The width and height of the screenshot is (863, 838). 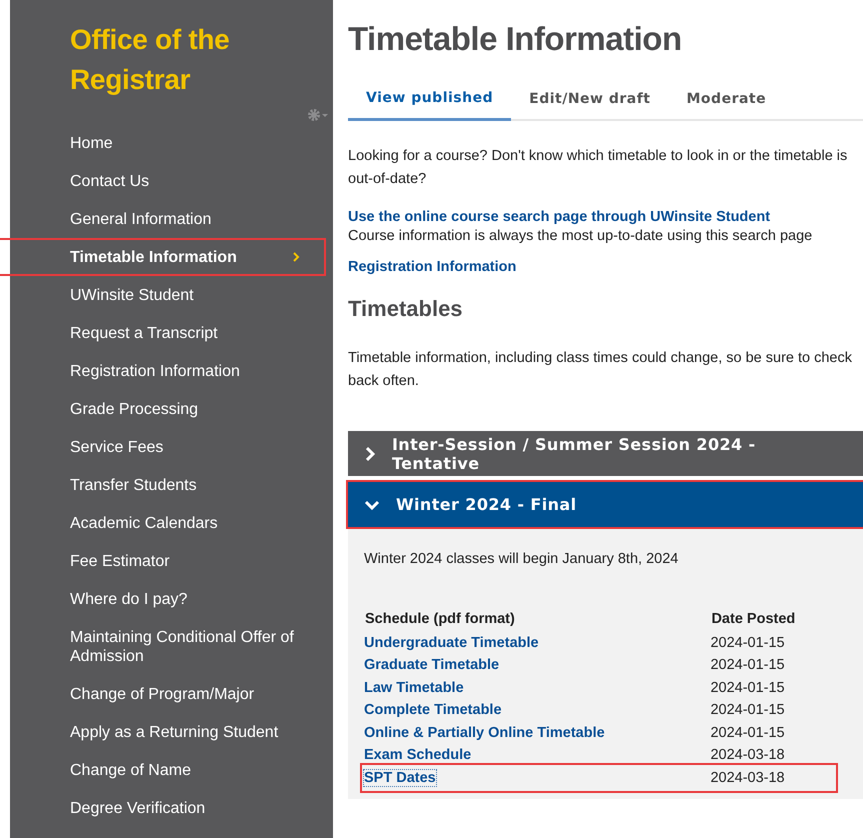 What do you see at coordinates (433, 710) in the screenshot?
I see `schedule-link: Complete Timetable` at bounding box center [433, 710].